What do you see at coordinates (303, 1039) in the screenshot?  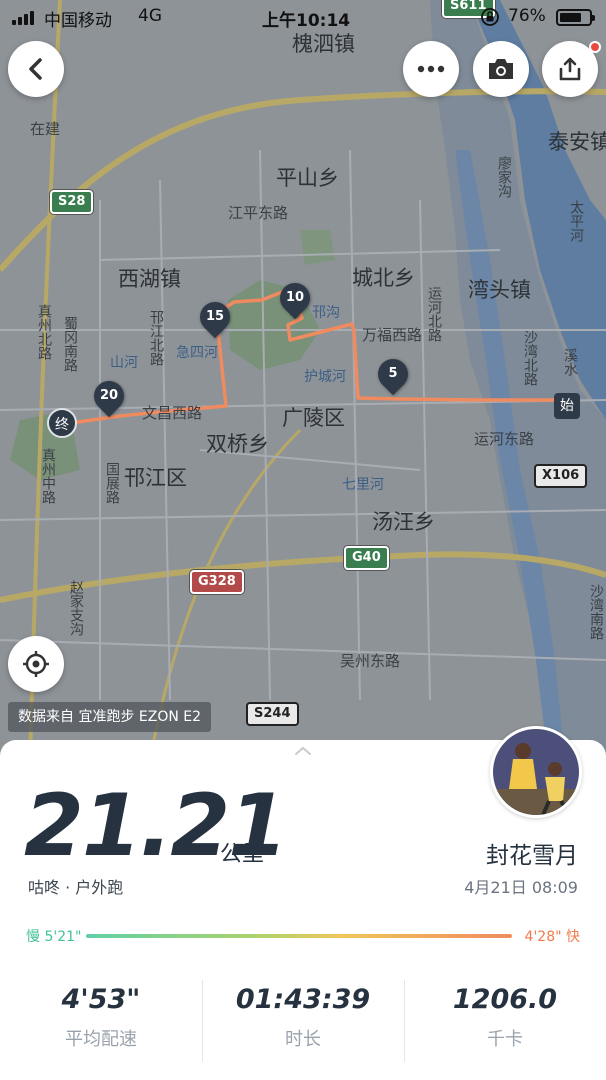 I see `stat-label: 时长` at bounding box center [303, 1039].